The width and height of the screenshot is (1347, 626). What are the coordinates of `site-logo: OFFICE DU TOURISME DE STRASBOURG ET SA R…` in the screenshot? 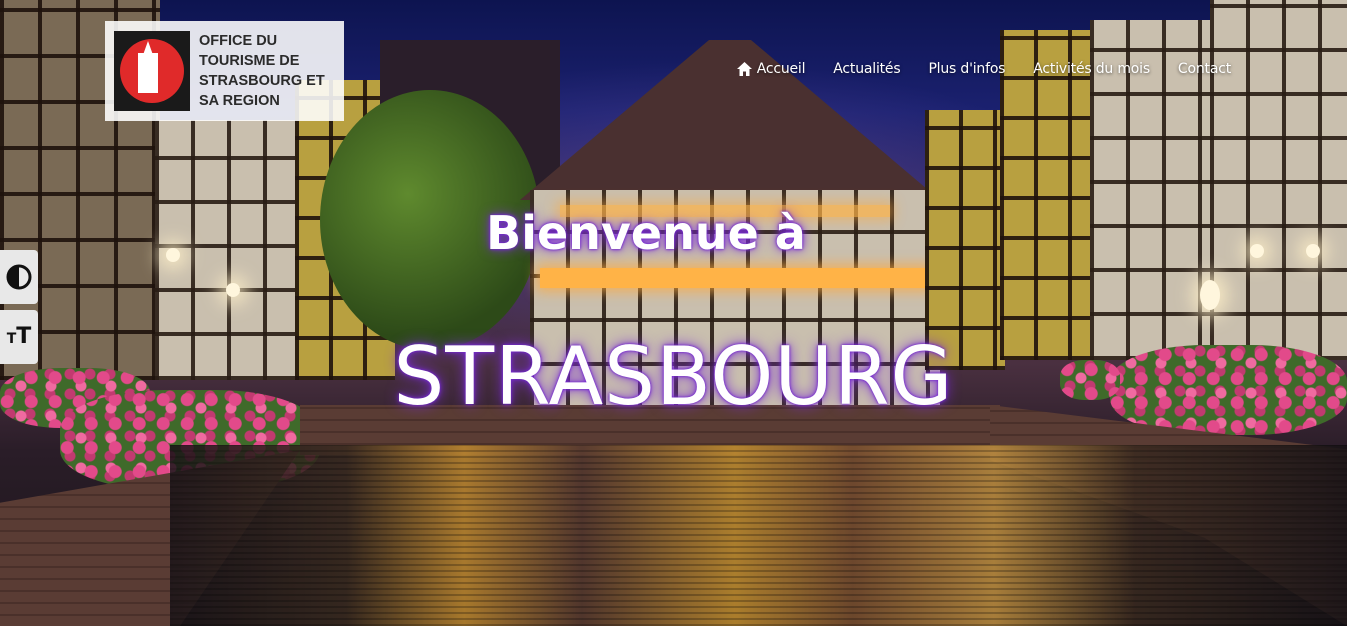 It's located at (224, 71).